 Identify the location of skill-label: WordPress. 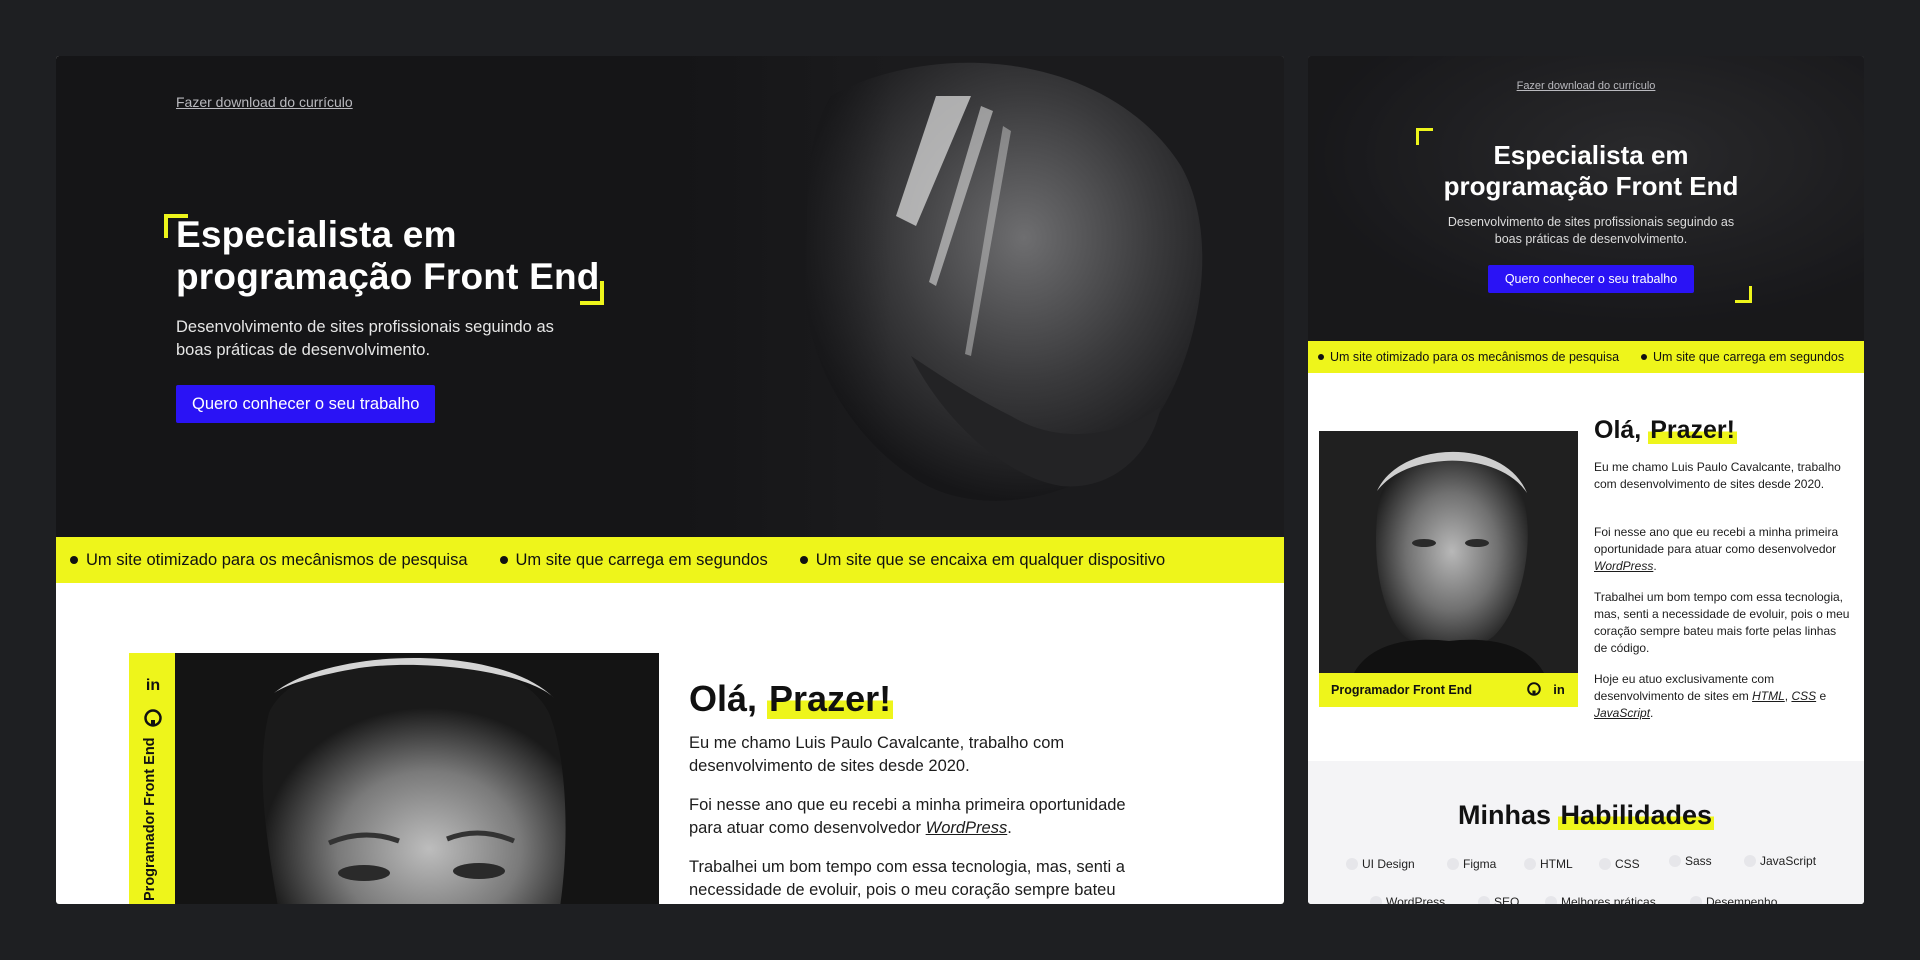
(1416, 899).